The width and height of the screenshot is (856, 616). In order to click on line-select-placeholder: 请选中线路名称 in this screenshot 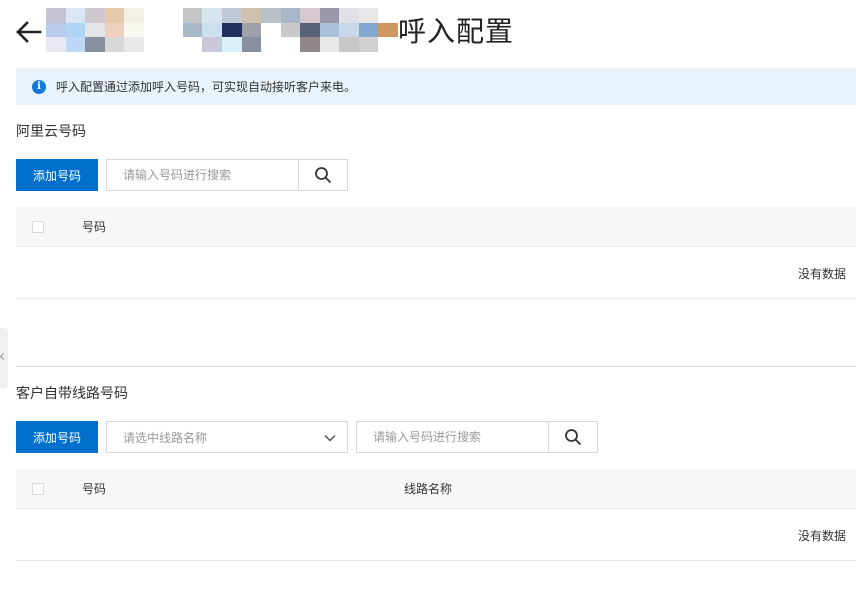, I will do `click(165, 437)`.